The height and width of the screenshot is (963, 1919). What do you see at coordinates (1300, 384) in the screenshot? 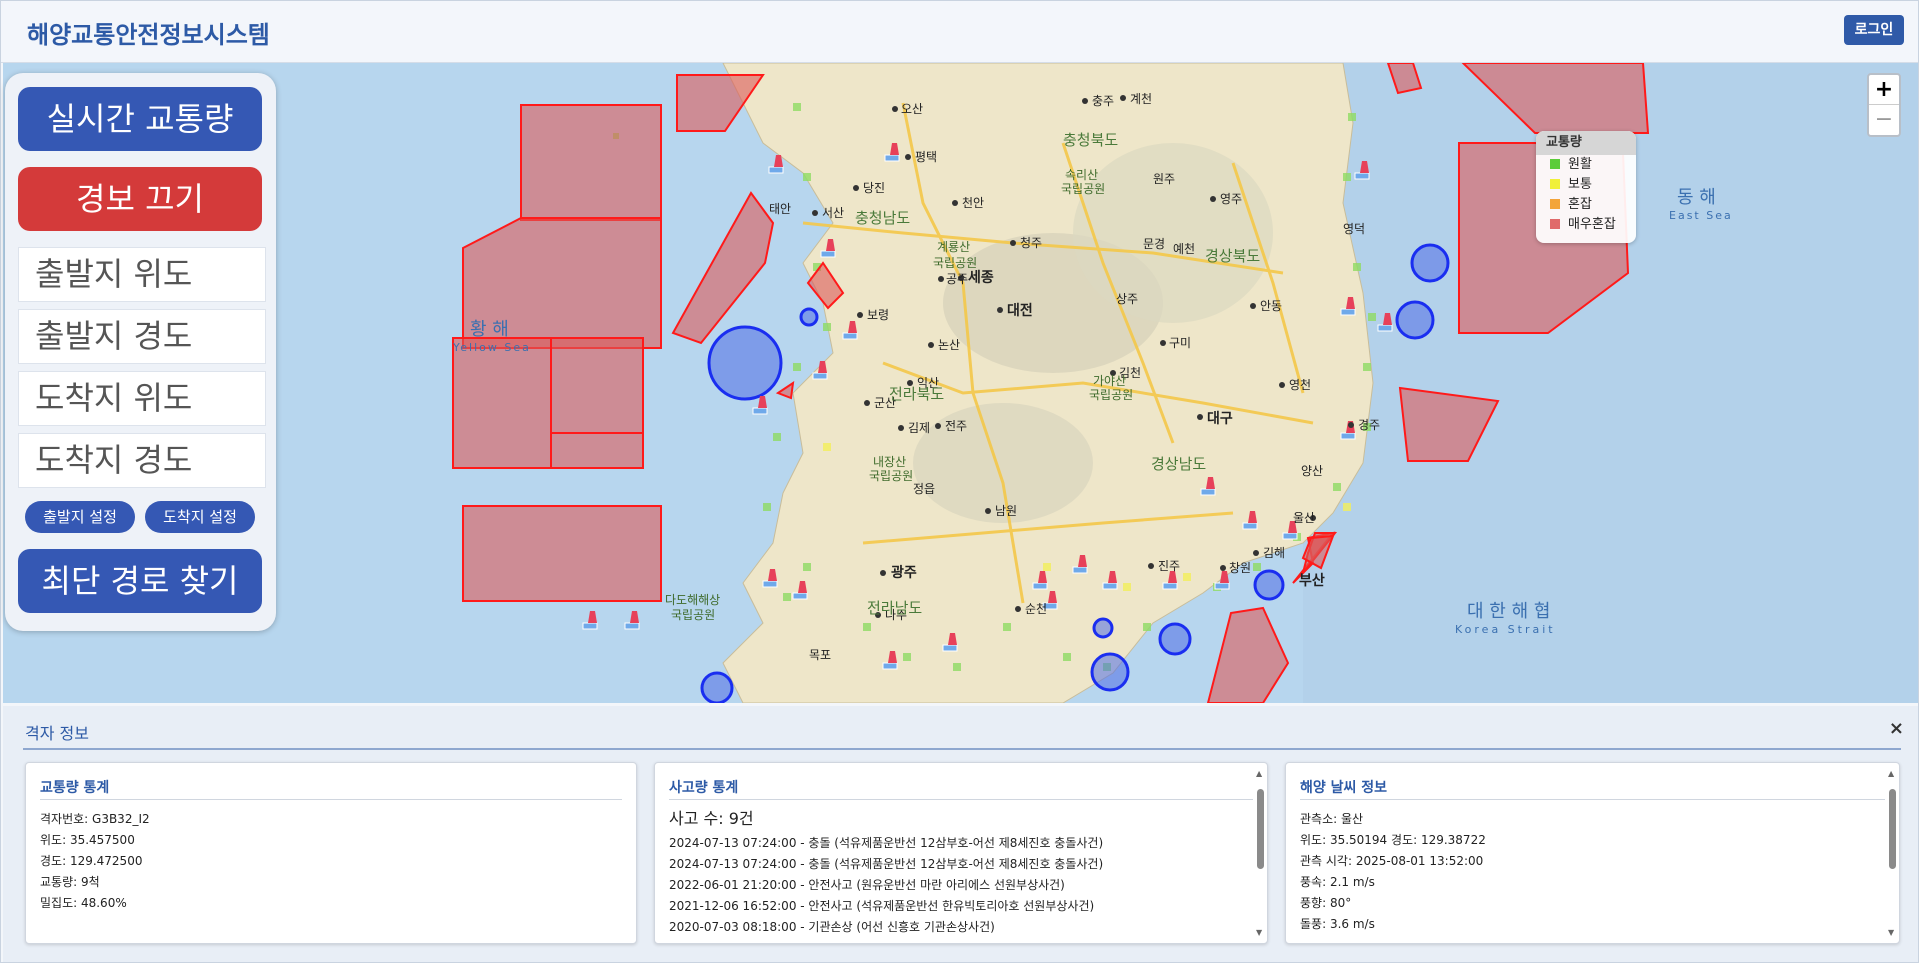
I see `svg-text: 영천` at bounding box center [1300, 384].